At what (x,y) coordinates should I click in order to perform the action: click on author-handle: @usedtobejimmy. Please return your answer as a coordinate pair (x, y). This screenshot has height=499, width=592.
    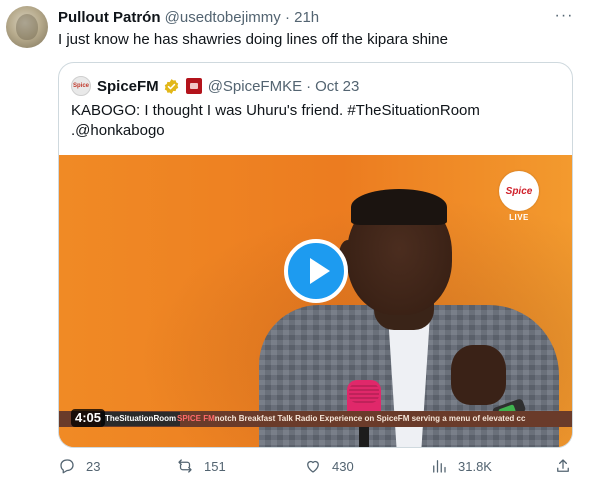
    Looking at the image, I should click on (223, 17).